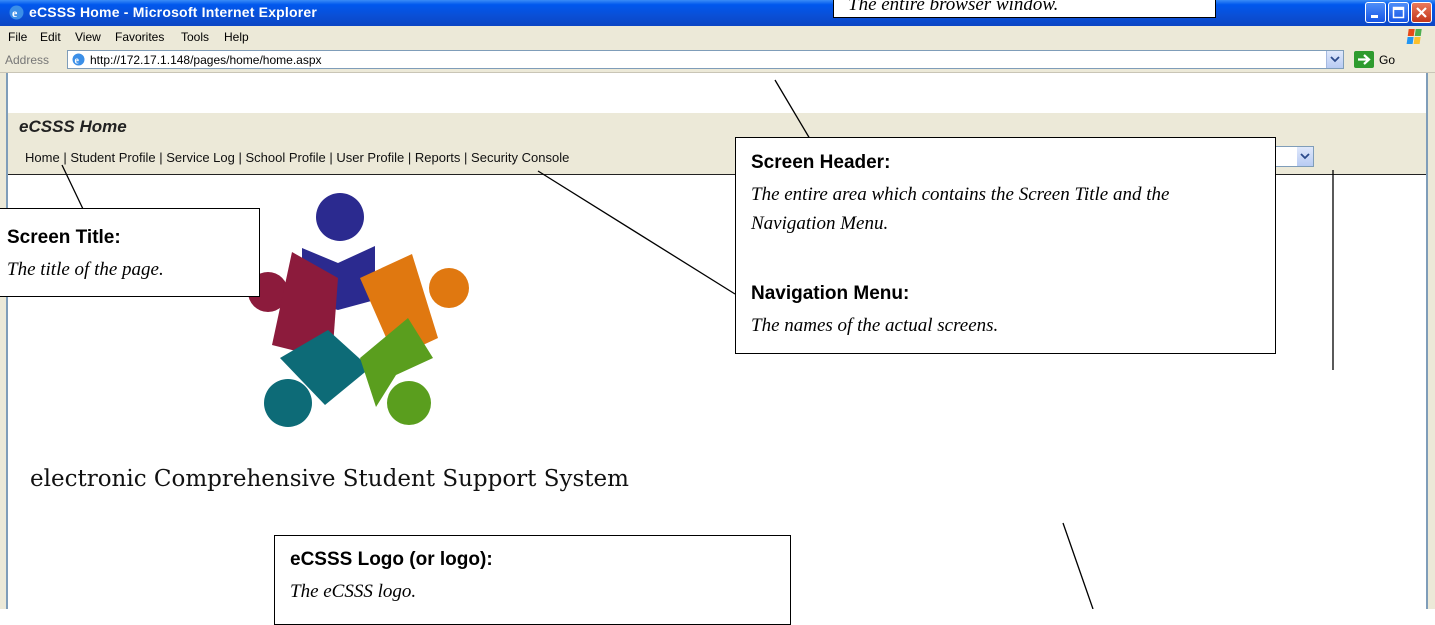 Image resolution: width=1435 pixels, height=625 pixels. Describe the element at coordinates (717, 37) in the screenshot. I see `menu-bar: File Edit View Favorites Tools Help` at that location.